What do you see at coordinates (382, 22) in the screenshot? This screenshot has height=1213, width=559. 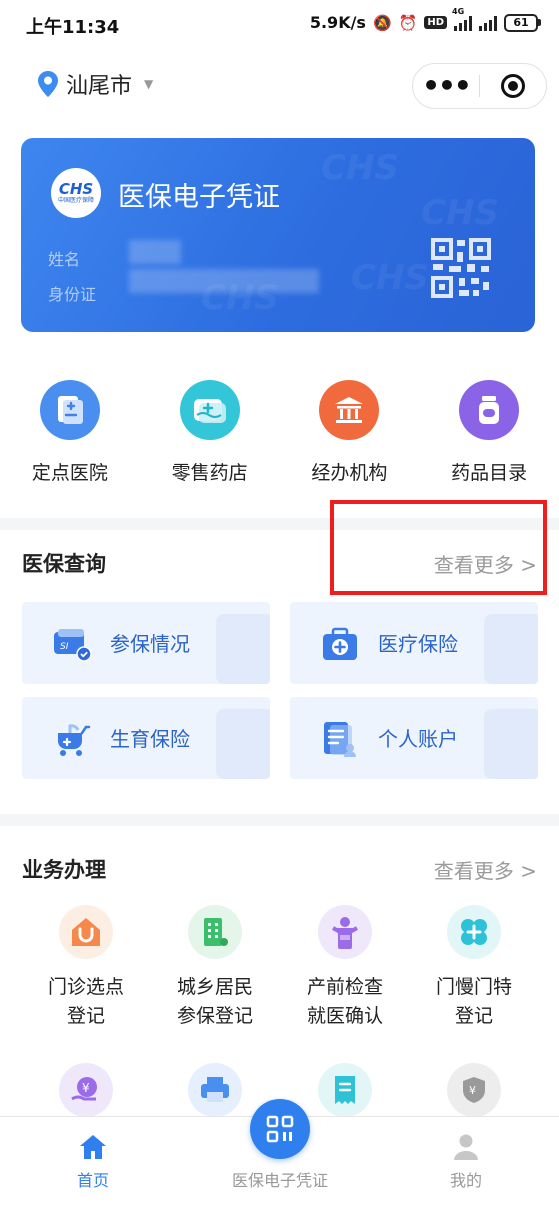 I see `mute-icon: 🔕` at bounding box center [382, 22].